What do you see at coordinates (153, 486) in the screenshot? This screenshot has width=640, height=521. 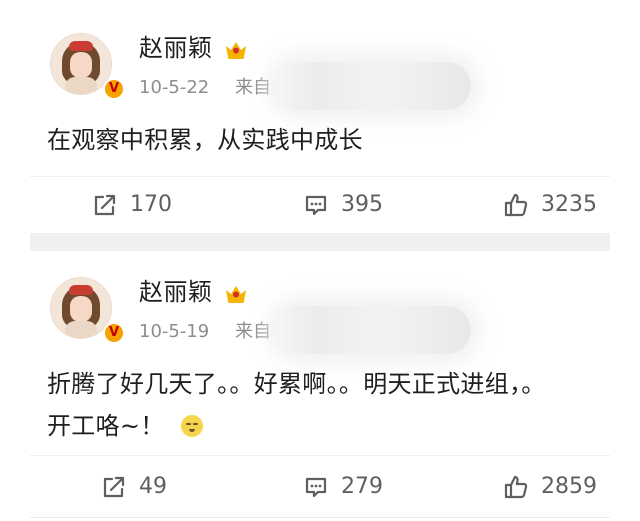 I see `repost-count: 49` at bounding box center [153, 486].